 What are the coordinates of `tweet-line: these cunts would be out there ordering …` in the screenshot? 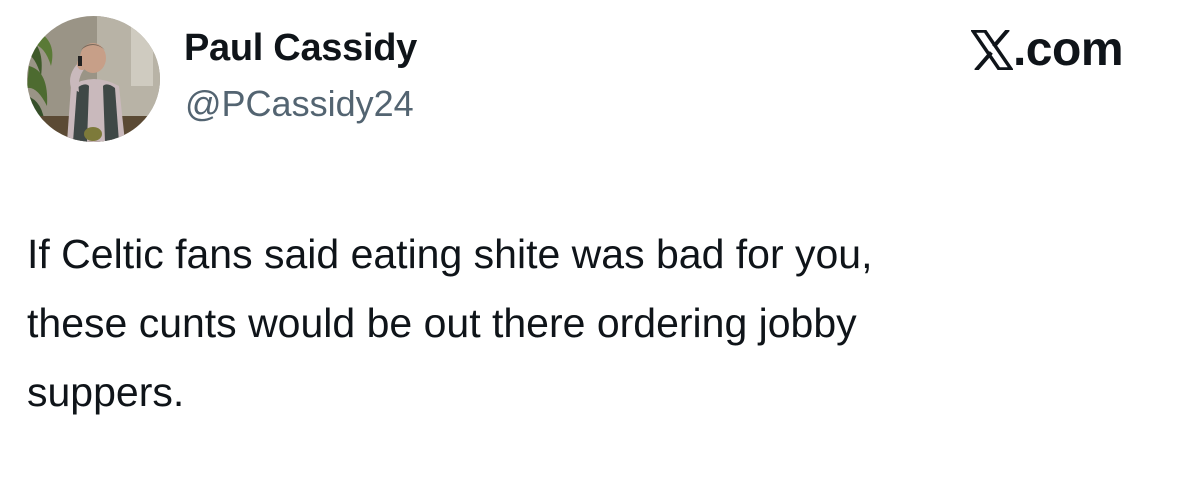 It's located at (442, 323).